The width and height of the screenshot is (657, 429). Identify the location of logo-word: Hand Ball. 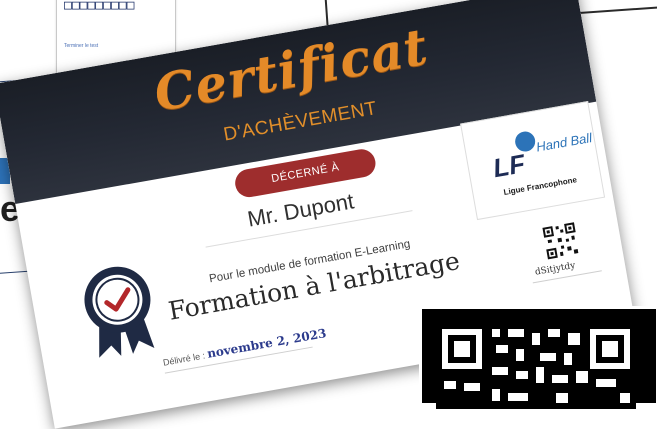
(564, 142).